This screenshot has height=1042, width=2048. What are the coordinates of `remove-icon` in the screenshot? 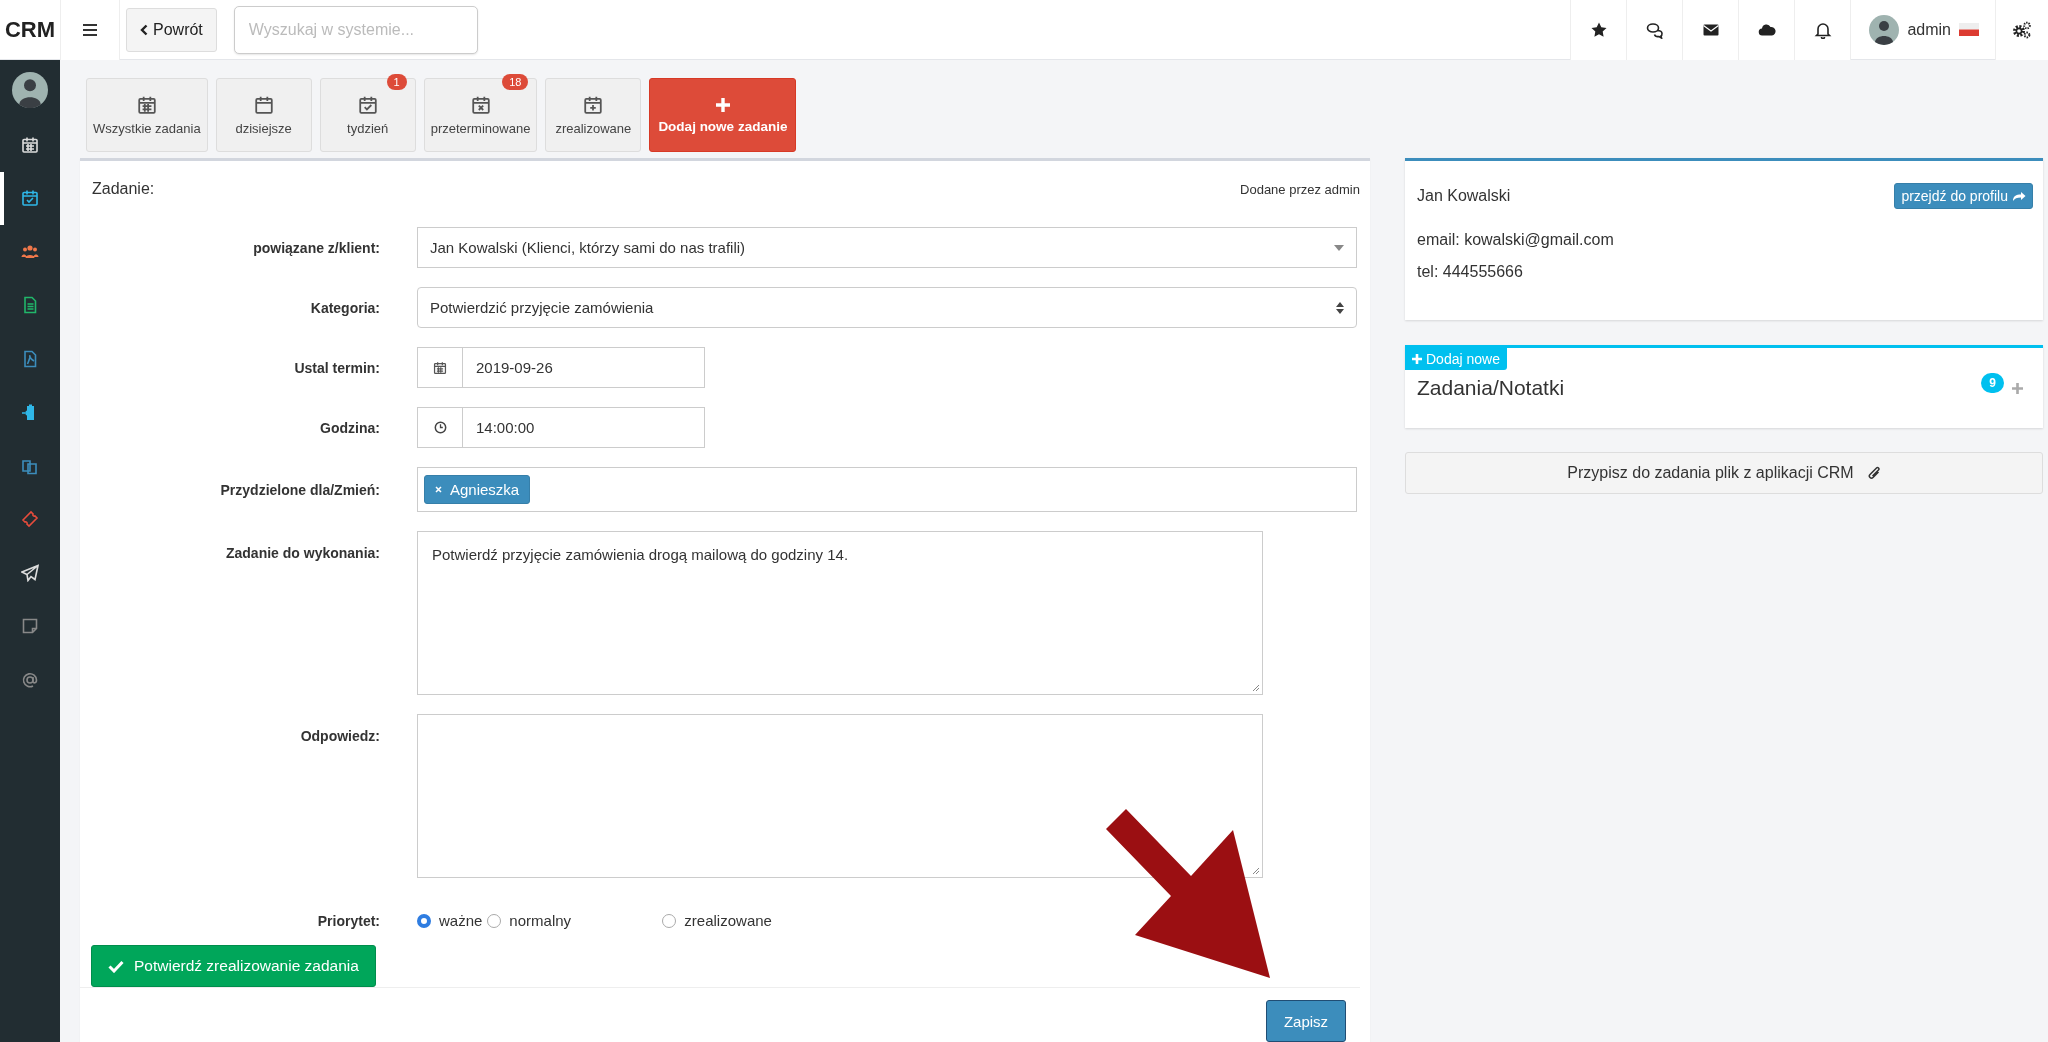 It's located at (438, 489).